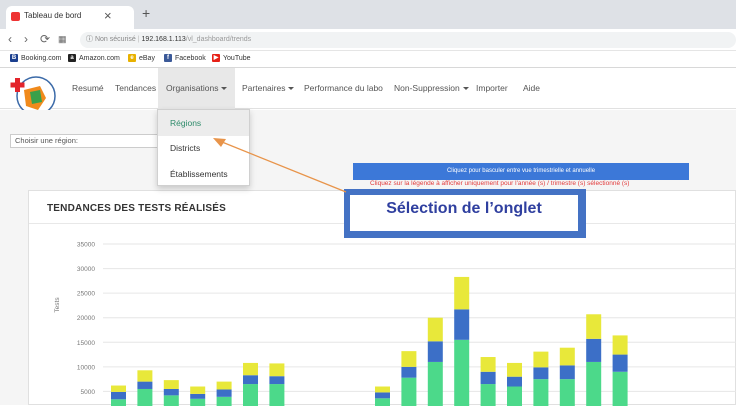 This screenshot has width=736, height=406. Describe the element at coordinates (203, 174) in the screenshot. I see `dropdown-item-etablissements: Établissements` at that location.